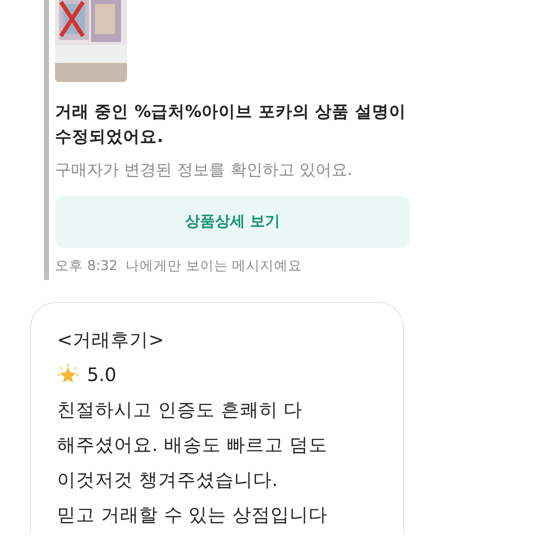  I want to click on rating-value: 5.0, so click(101, 376).